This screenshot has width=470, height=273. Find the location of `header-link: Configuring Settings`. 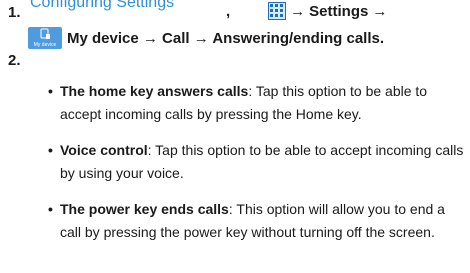

header-link: Configuring Settings is located at coordinates (102, 6).